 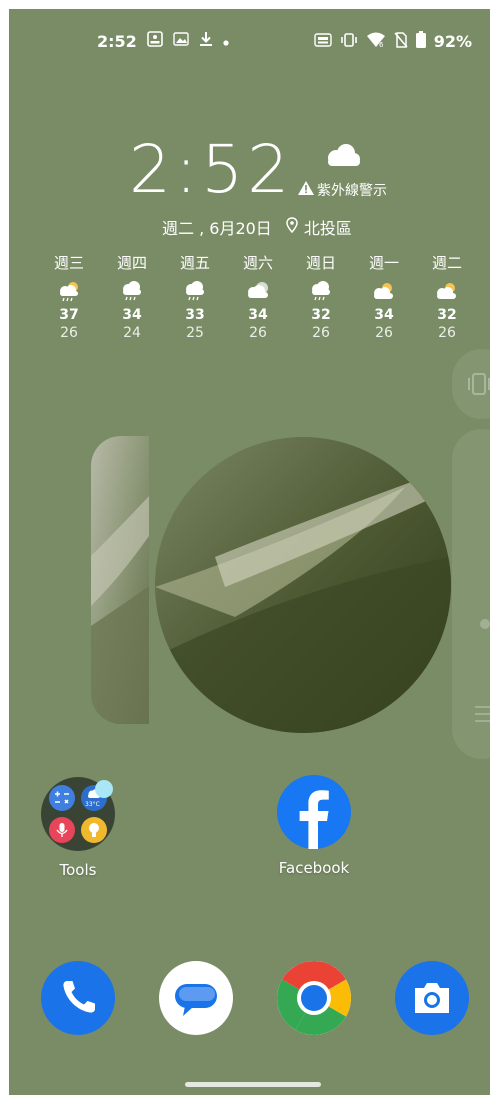 I want to click on location-text: 北投區, so click(x=327, y=228).